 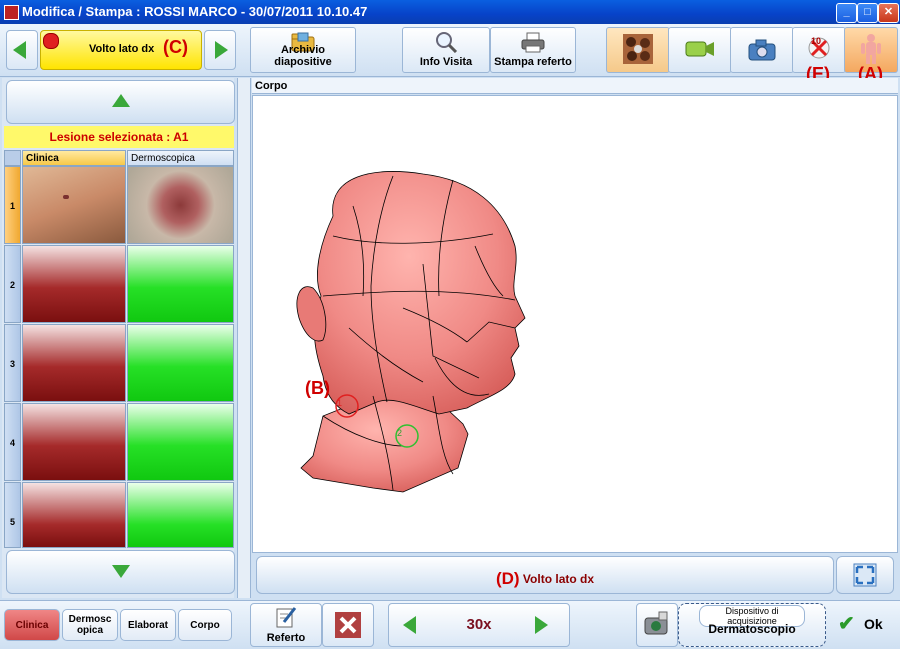 I want to click on stampa-referto-label: Stampa referto, so click(x=533, y=62).